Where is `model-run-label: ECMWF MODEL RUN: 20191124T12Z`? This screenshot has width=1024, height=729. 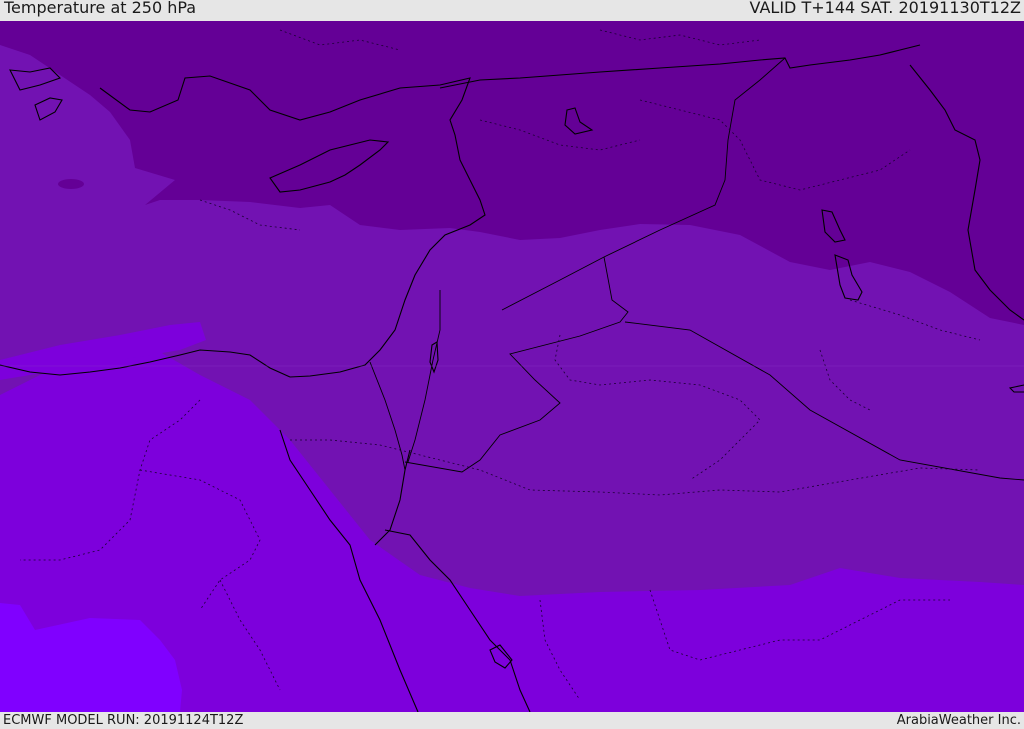
model-run-label: ECMWF MODEL RUN: 20191124T12Z is located at coordinates (123, 720).